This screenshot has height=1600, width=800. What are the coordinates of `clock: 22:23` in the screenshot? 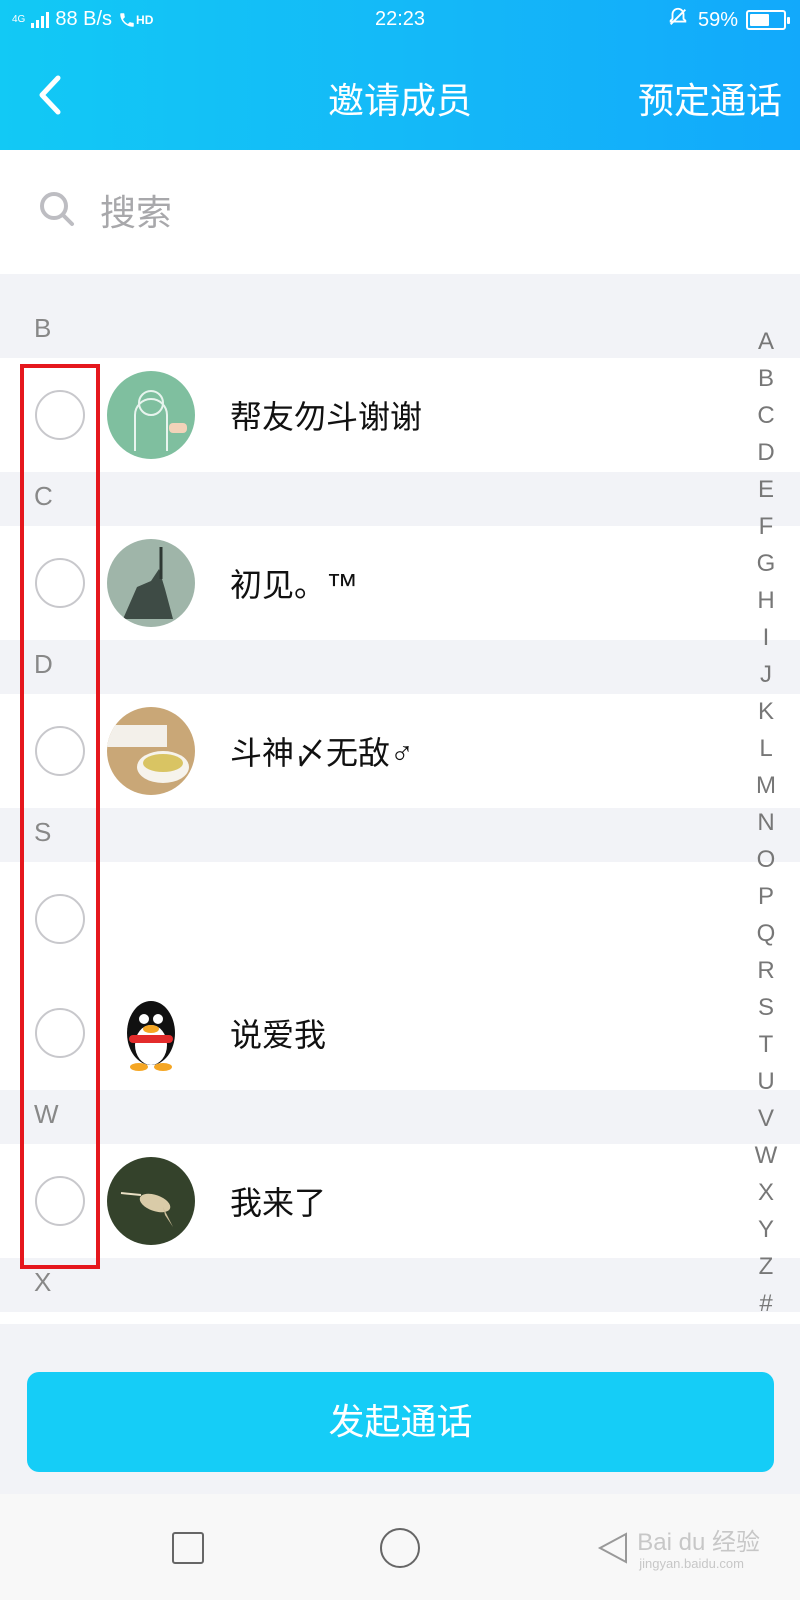 It's located at (400, 19).